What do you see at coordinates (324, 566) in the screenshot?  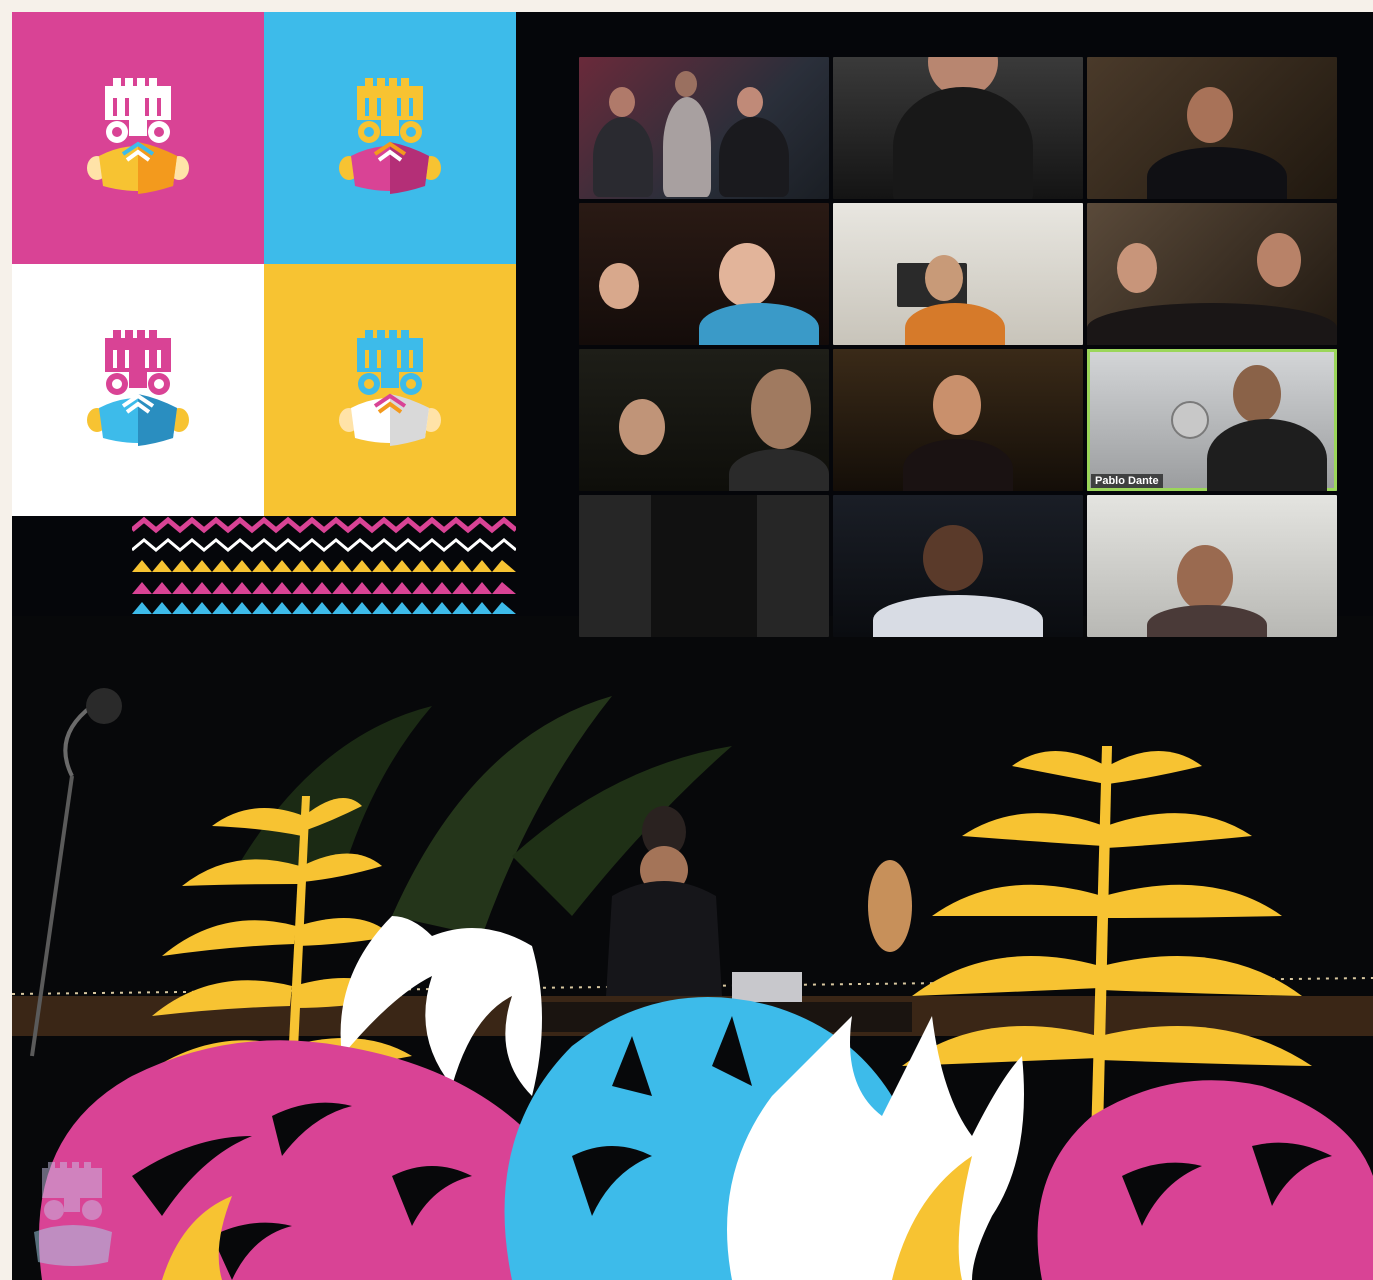 I see `zigzag-pattern` at bounding box center [324, 566].